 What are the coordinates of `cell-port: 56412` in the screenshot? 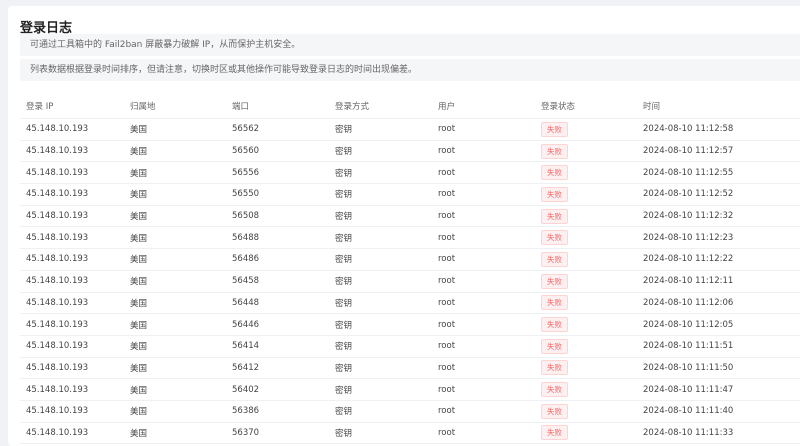 It's located at (277, 368).